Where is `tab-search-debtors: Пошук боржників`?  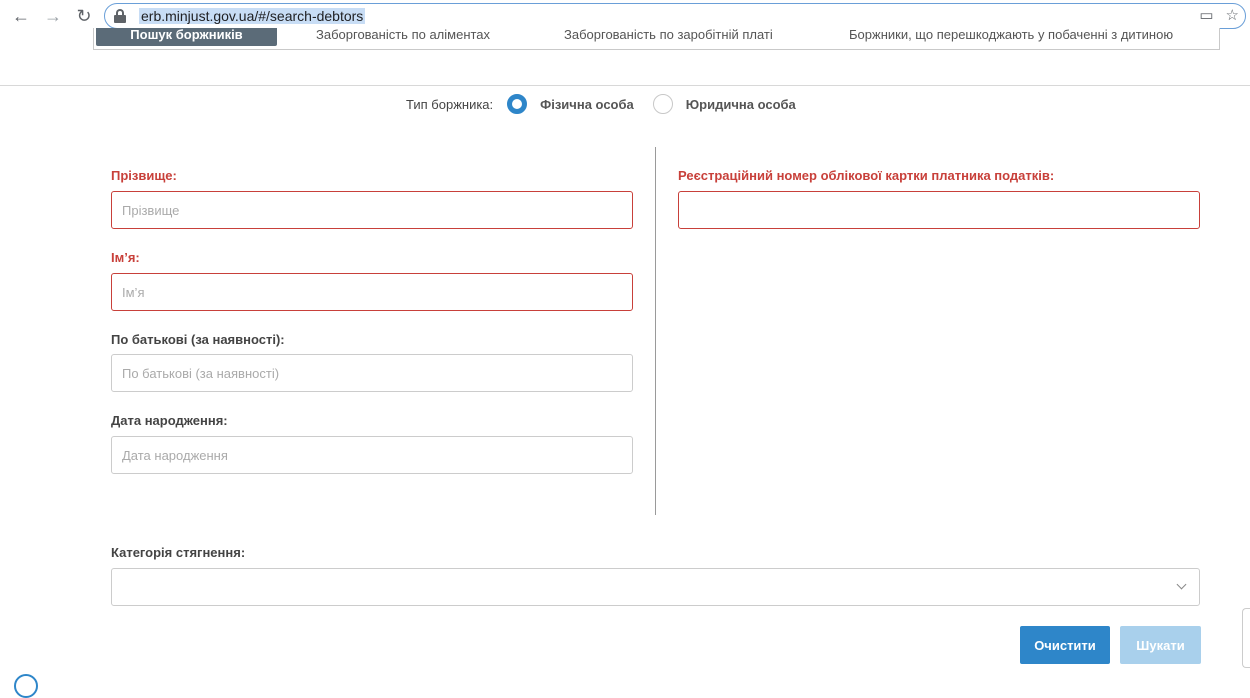
tab-search-debtors: Пошук боржників is located at coordinates (186, 37).